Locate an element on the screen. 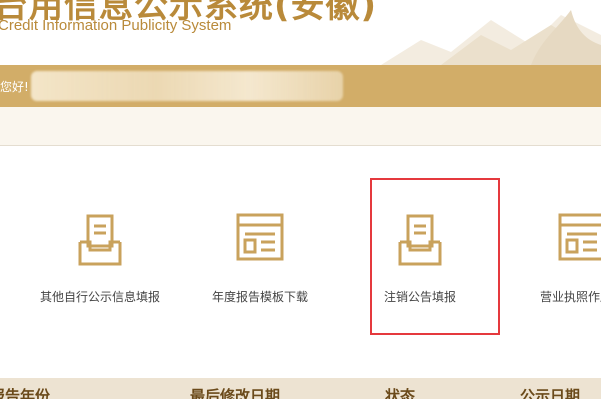  inbox-document-icon is located at coordinates (100, 240).